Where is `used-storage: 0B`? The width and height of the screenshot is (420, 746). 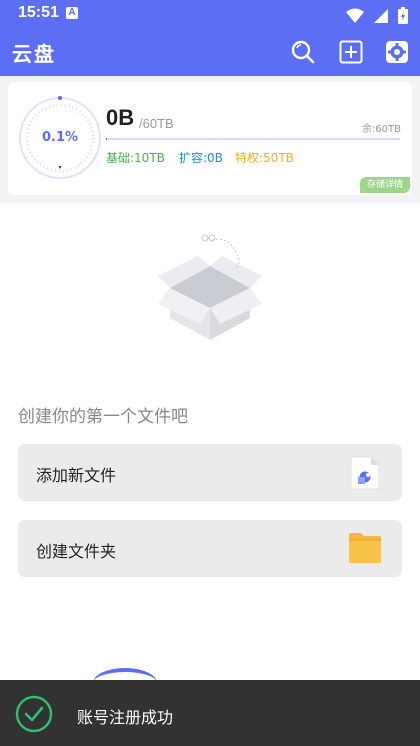 used-storage: 0B is located at coordinates (120, 117).